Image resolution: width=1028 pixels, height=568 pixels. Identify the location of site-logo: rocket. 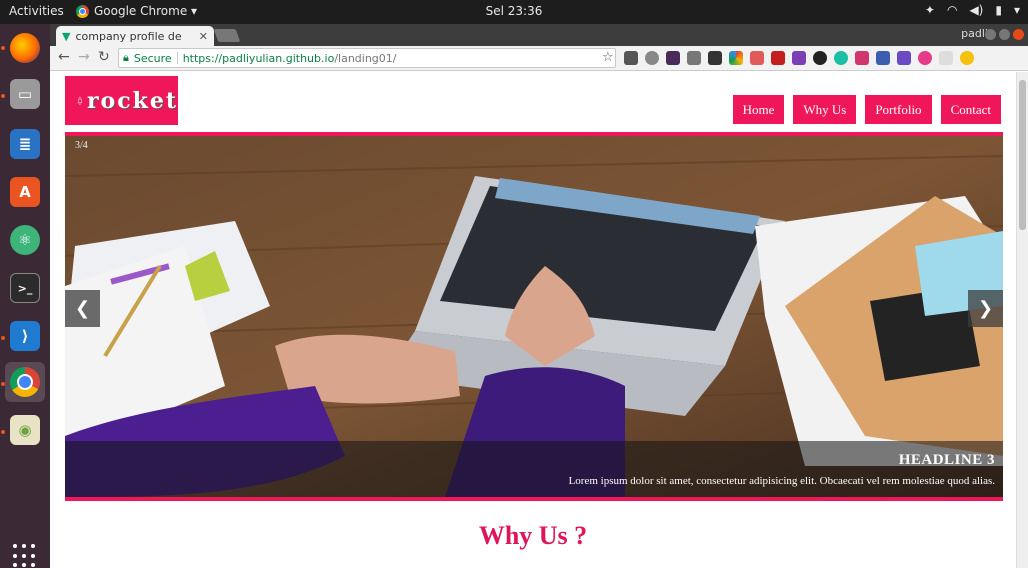
(121, 100).